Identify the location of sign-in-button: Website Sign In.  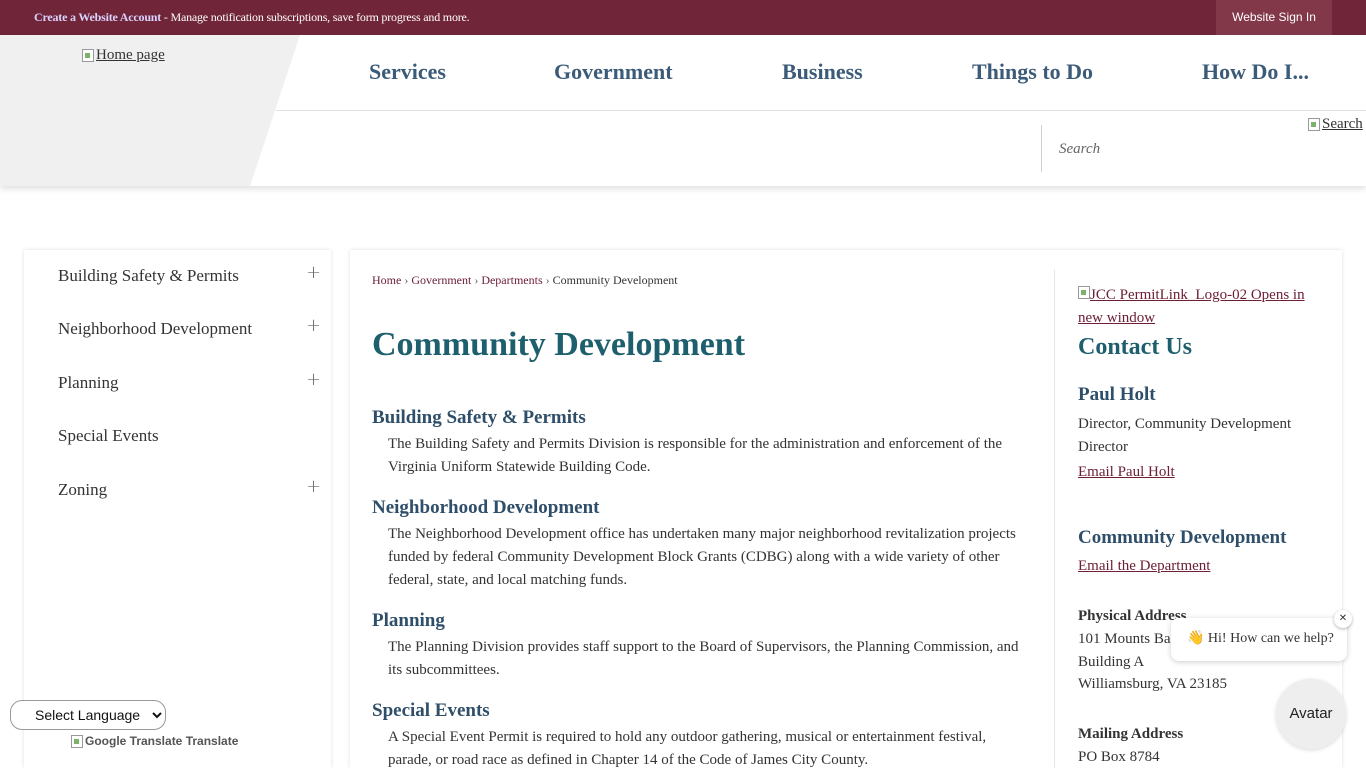
(1274, 17).